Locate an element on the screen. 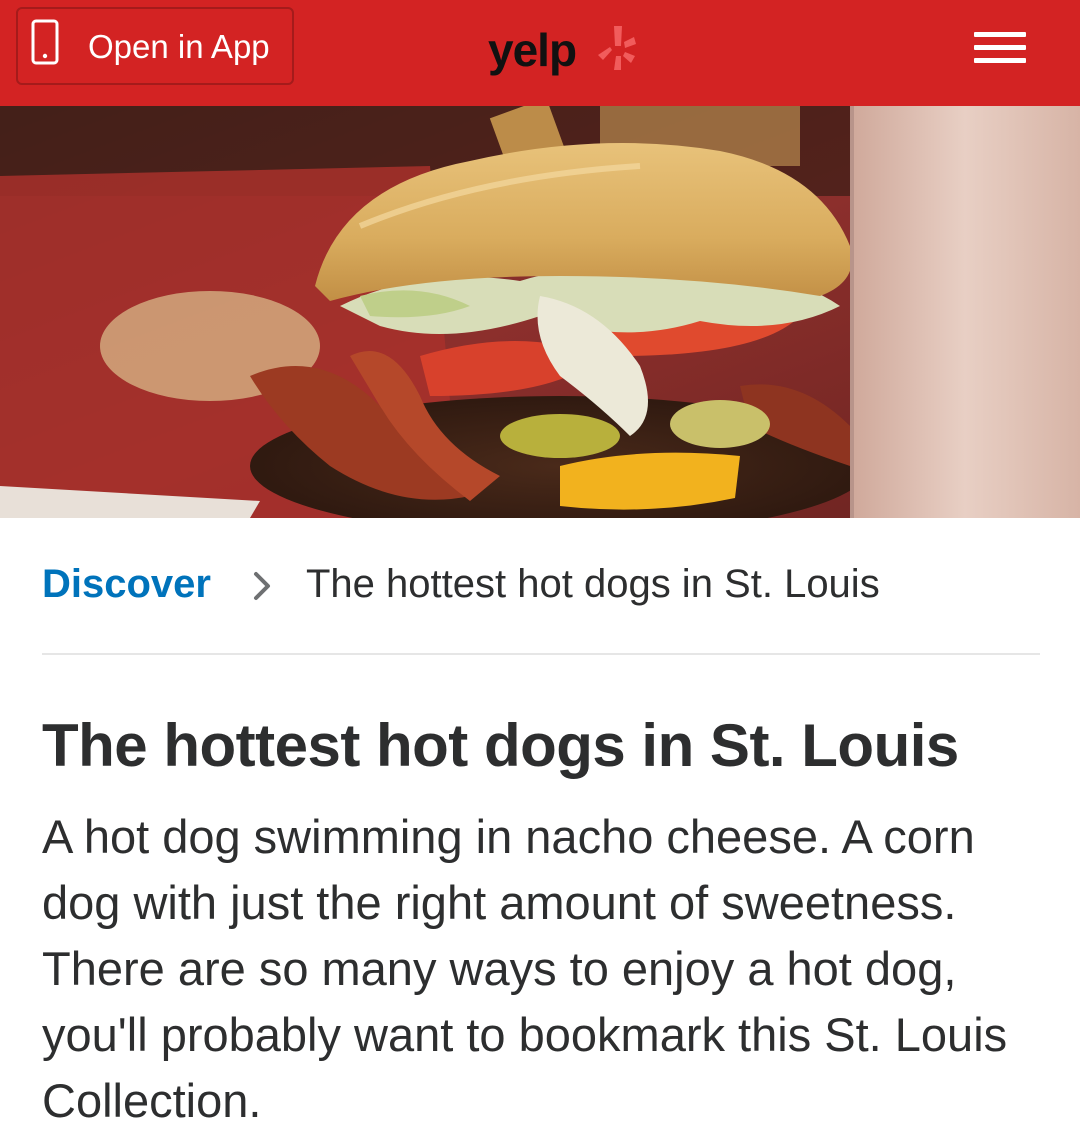 The image size is (1080, 1139). phone-icon is located at coordinates (45, 42).